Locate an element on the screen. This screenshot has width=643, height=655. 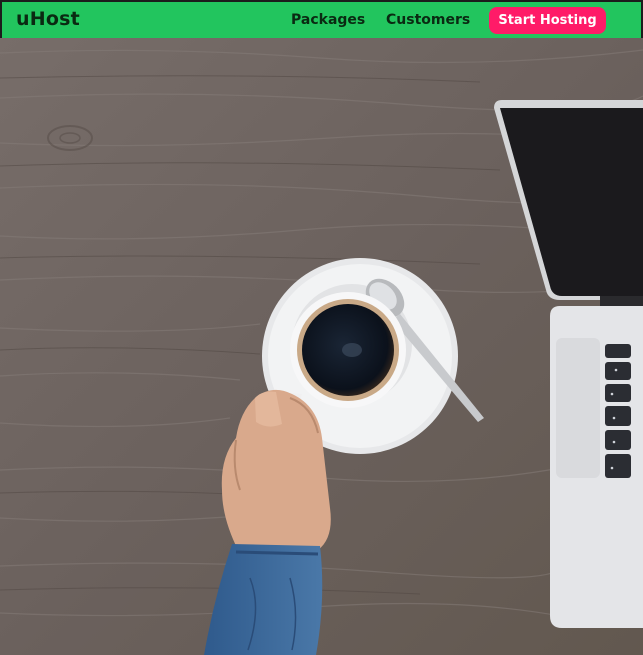
start-hosting-button: Start Hosting is located at coordinates (547, 20).